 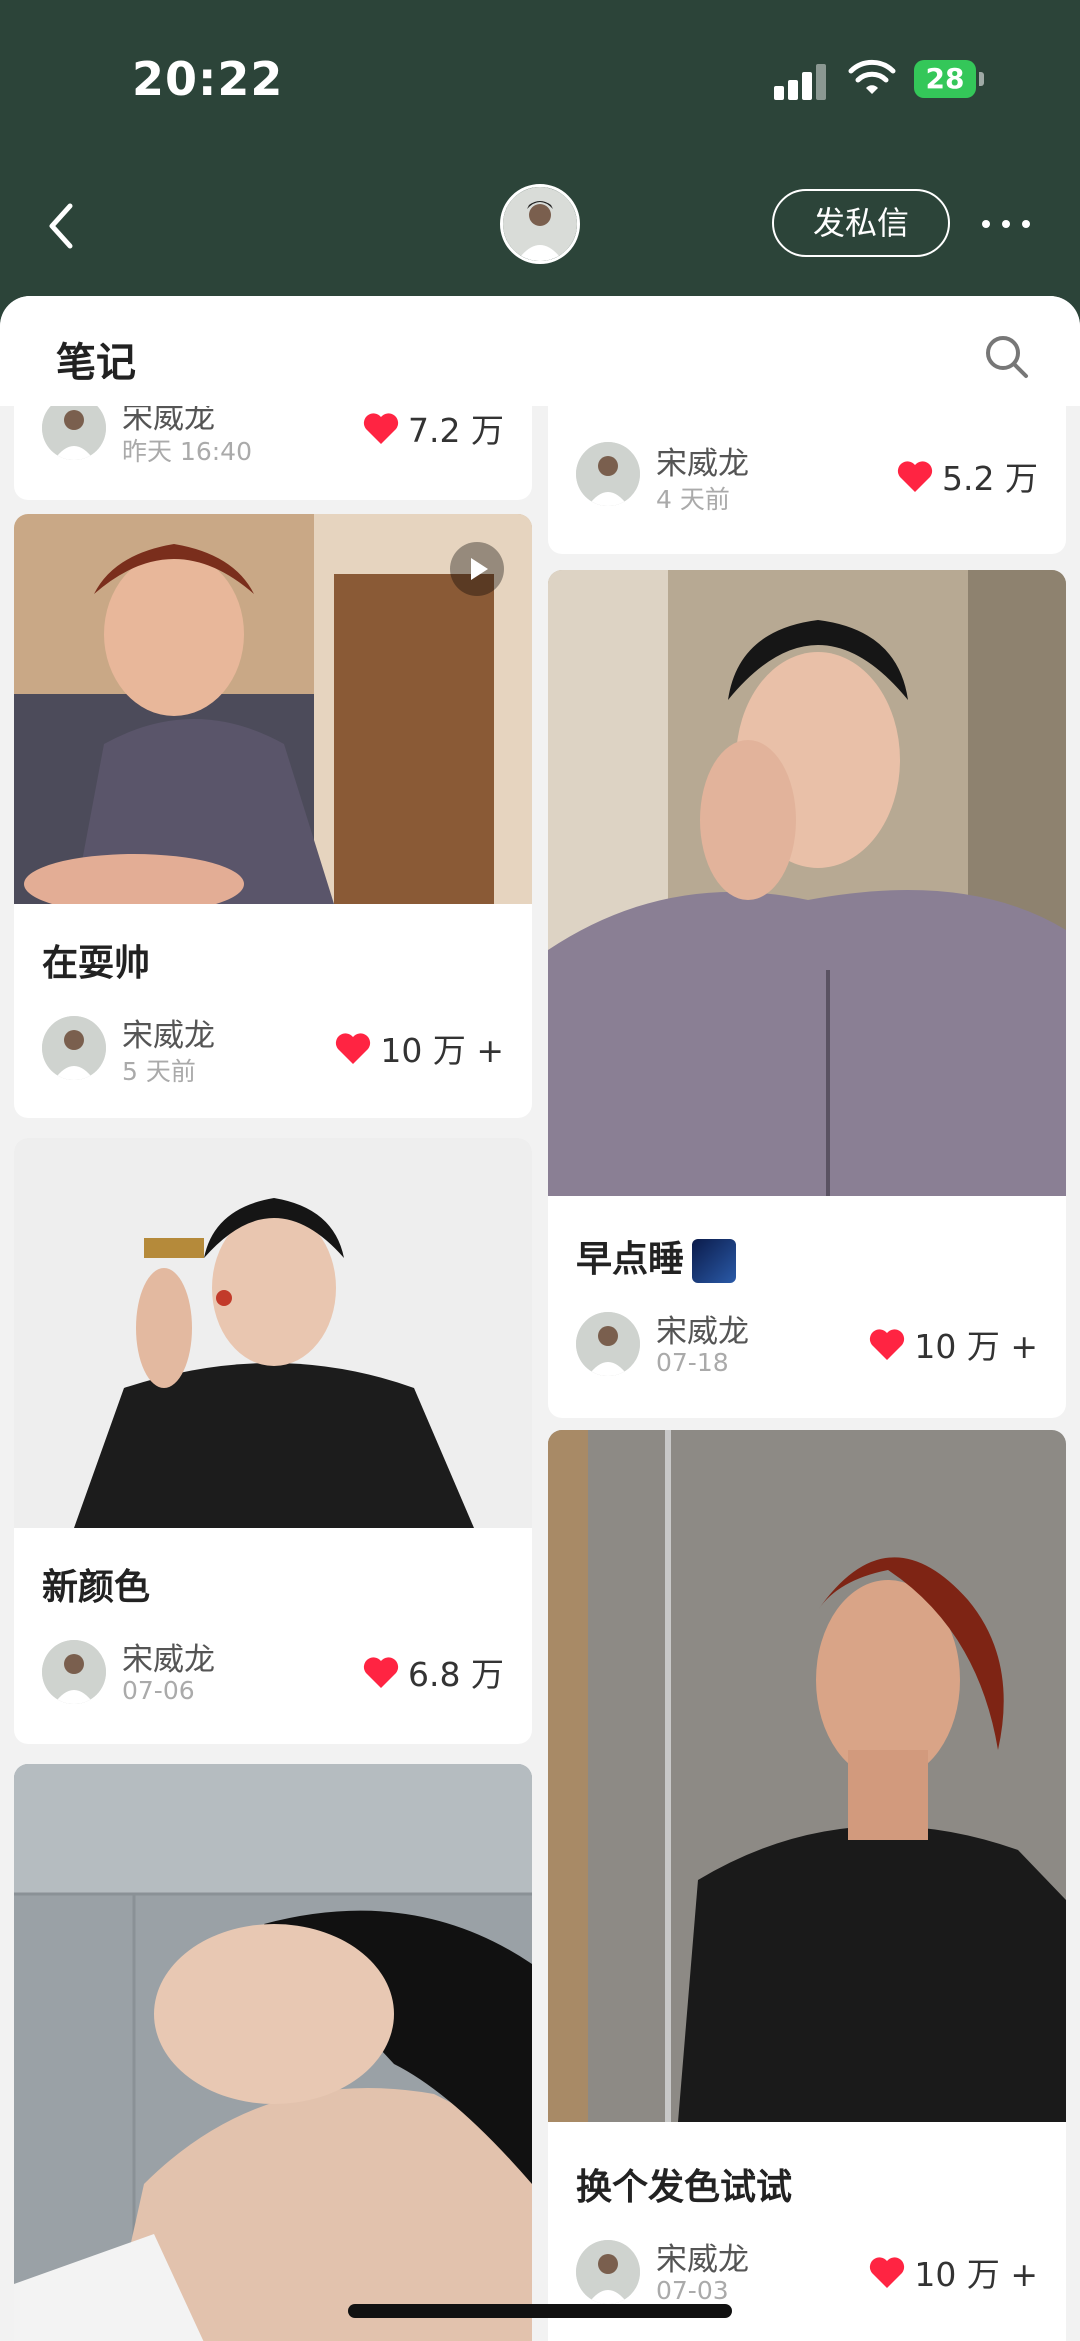 What do you see at coordinates (96, 1587) in the screenshot?
I see `note-title: 新颜色` at bounding box center [96, 1587].